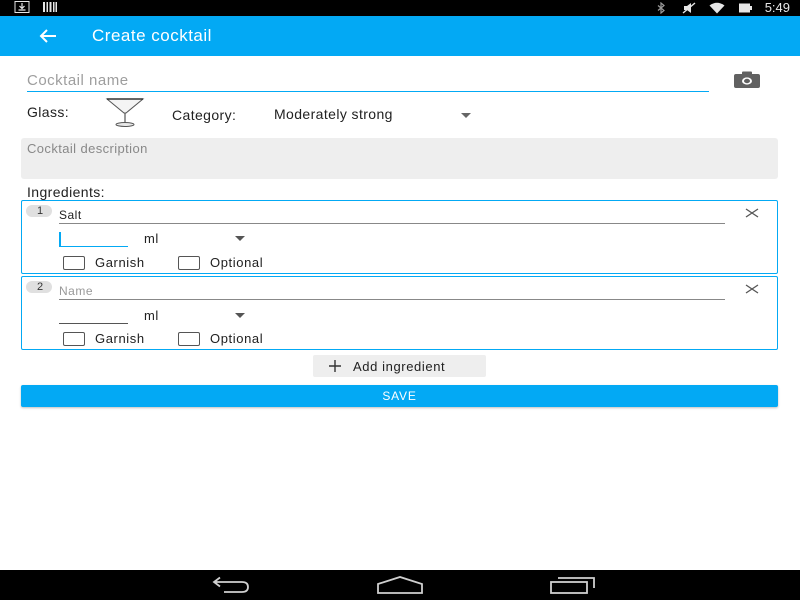 The width and height of the screenshot is (800, 600). What do you see at coordinates (573, 585) in the screenshot?
I see `recents-nav-icon` at bounding box center [573, 585].